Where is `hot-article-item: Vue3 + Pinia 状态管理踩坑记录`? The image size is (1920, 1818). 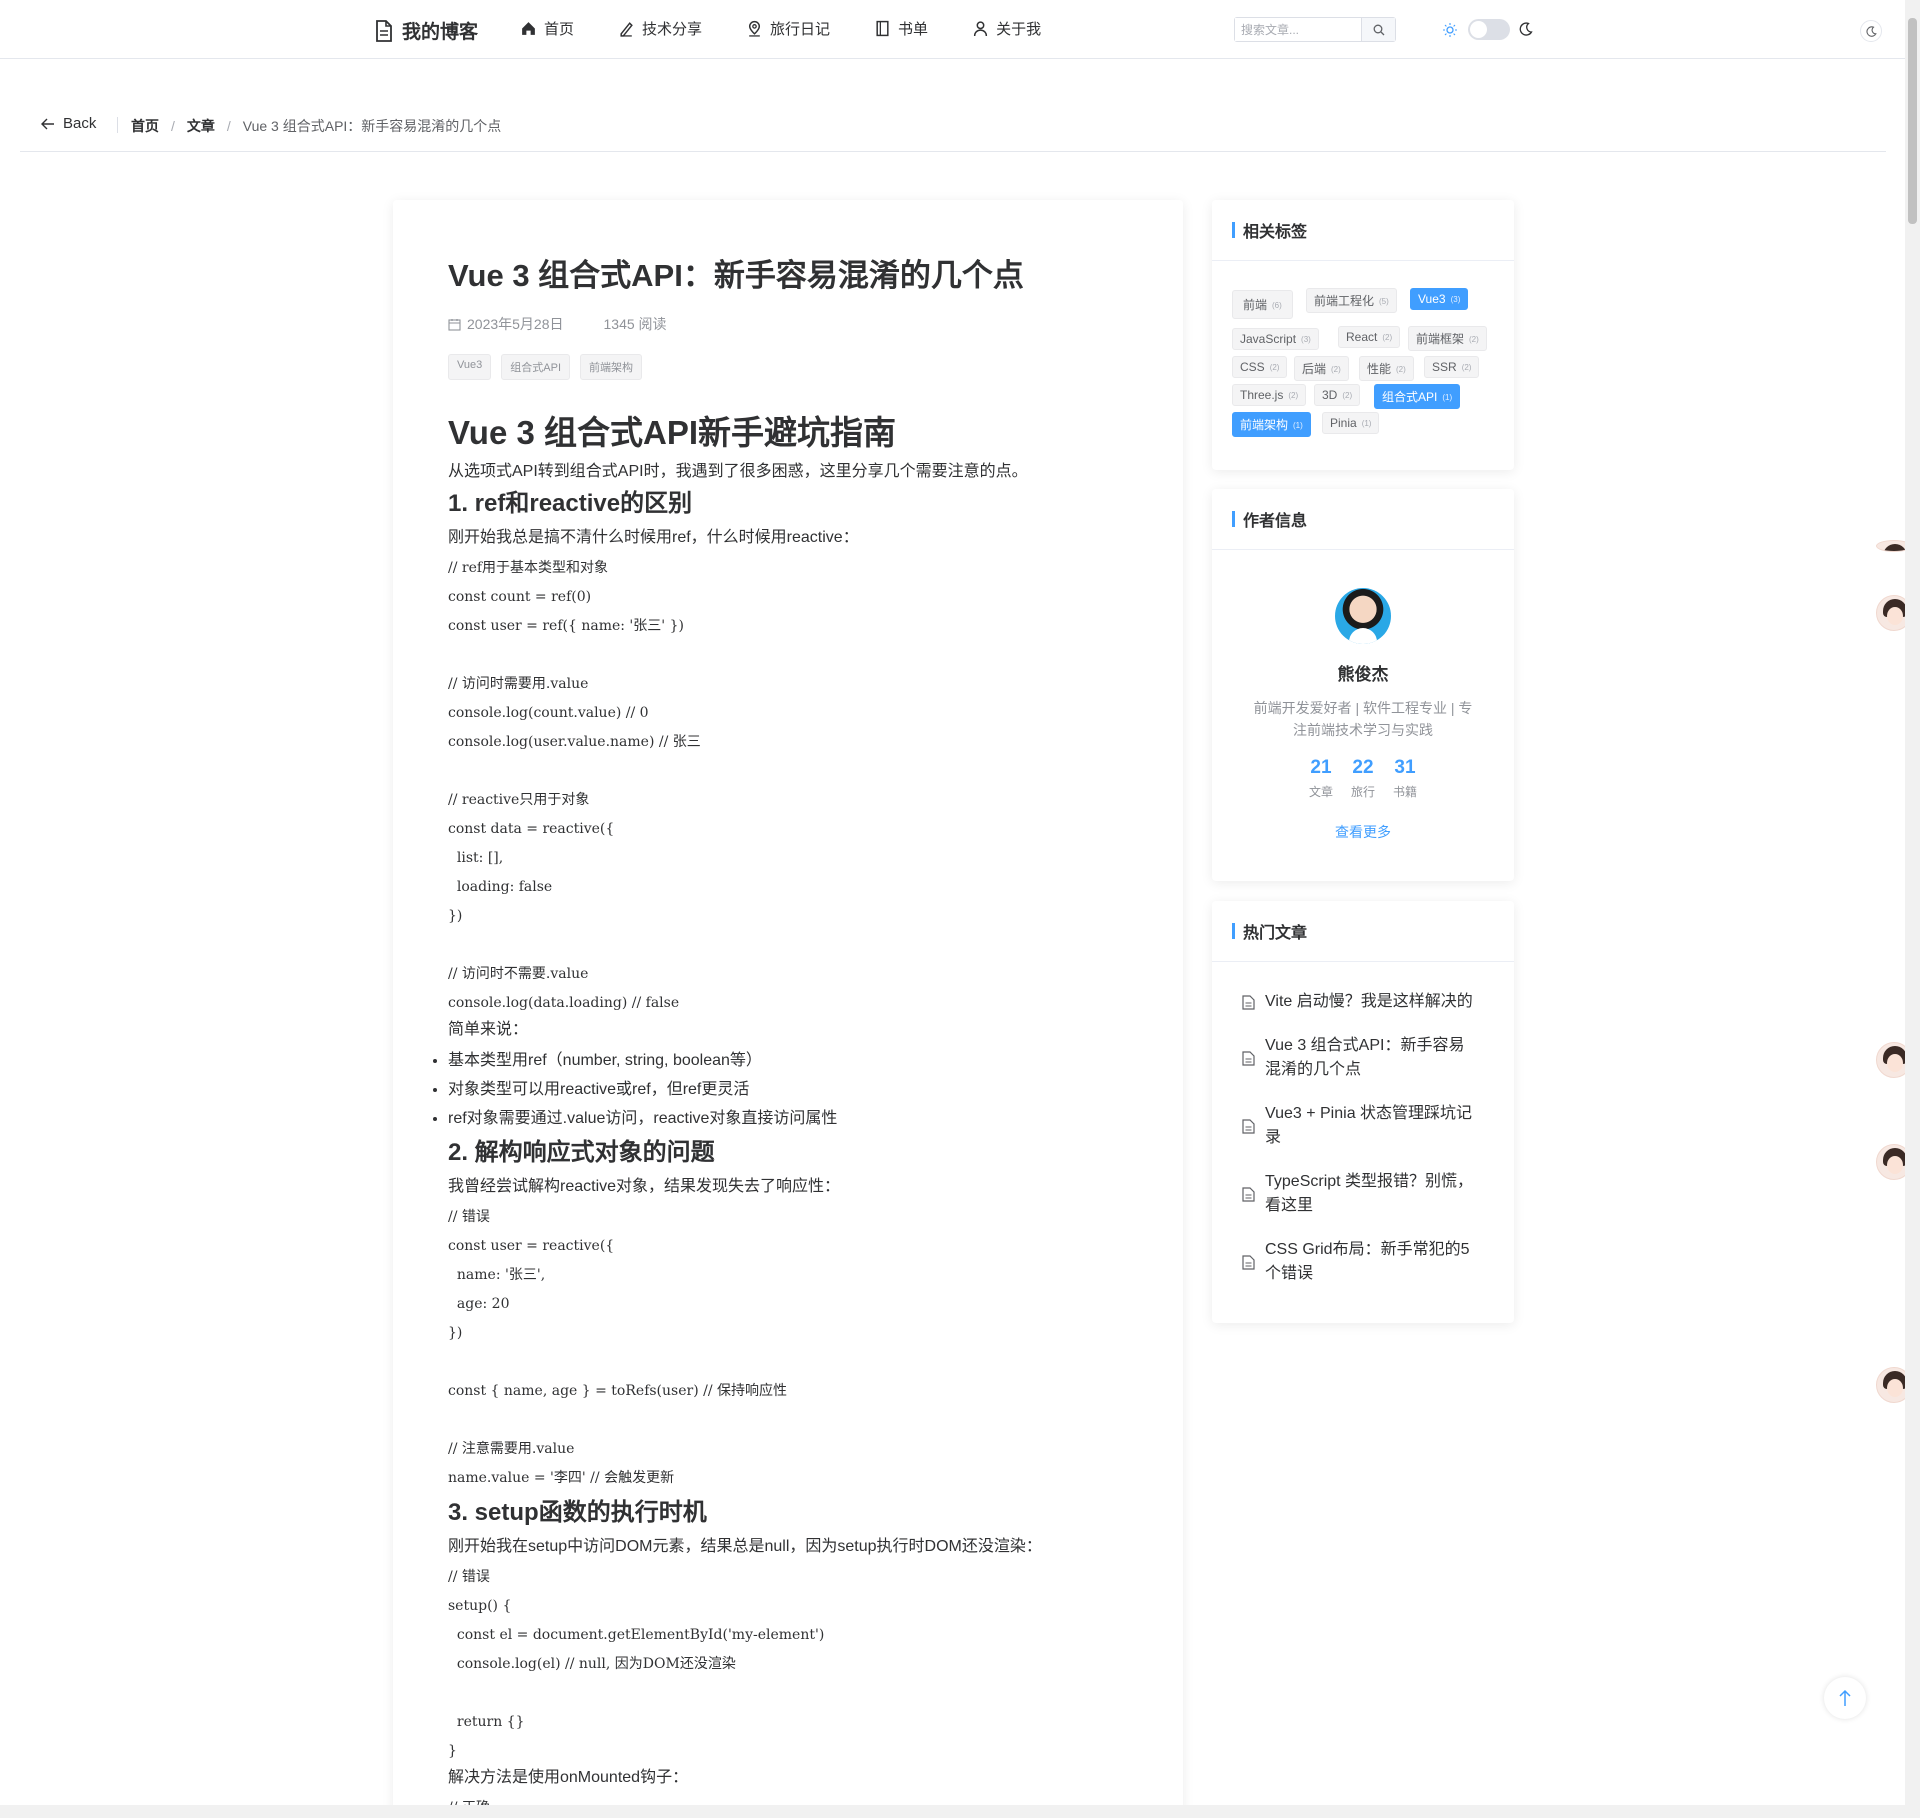 hot-article-item: Vue3 + Pinia 状态管理踩坑记录 is located at coordinates (1368, 1126).